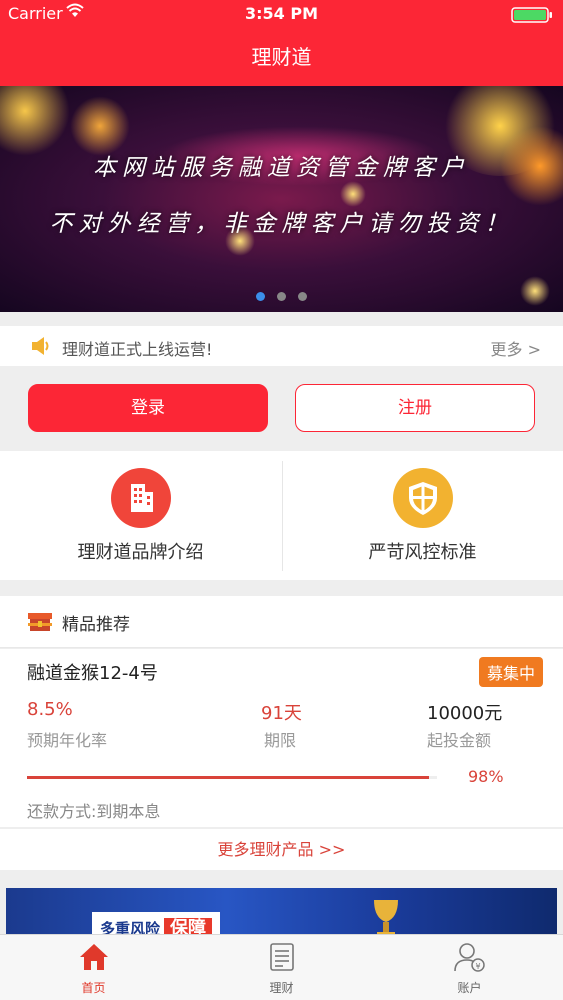 This screenshot has width=563, height=1000. I want to click on banner-pager, so click(281, 295).